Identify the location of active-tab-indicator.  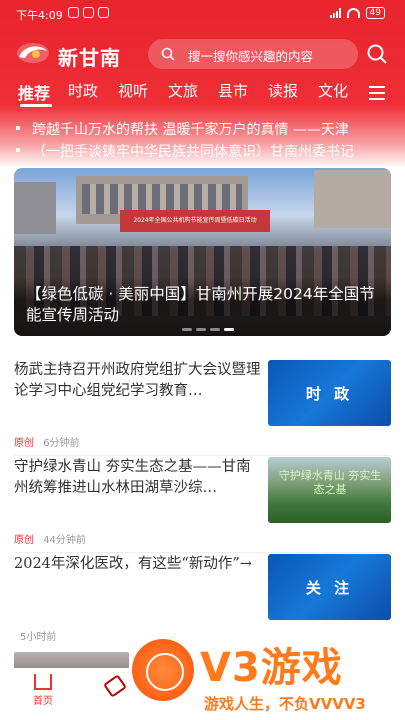
(36, 105).